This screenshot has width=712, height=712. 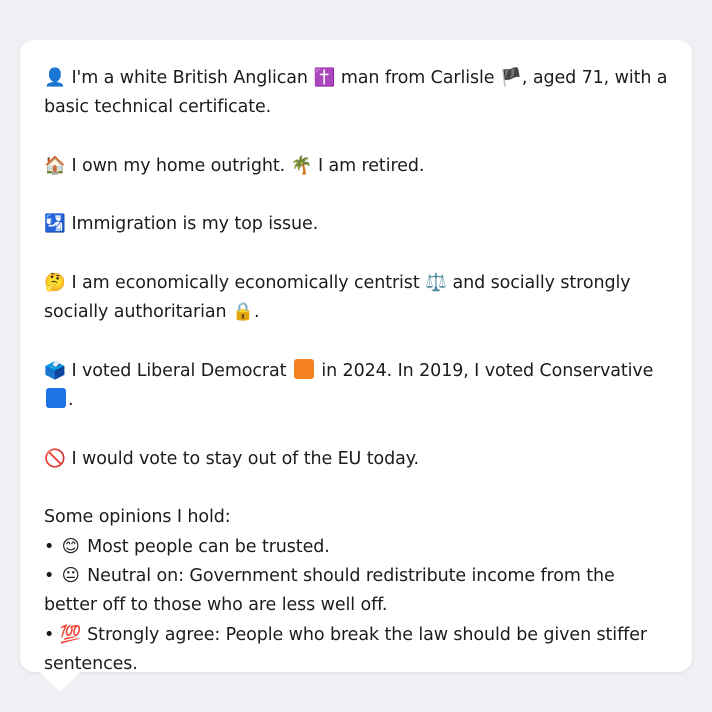 What do you see at coordinates (324, 78) in the screenshot?
I see `cross-icon: ✝️` at bounding box center [324, 78].